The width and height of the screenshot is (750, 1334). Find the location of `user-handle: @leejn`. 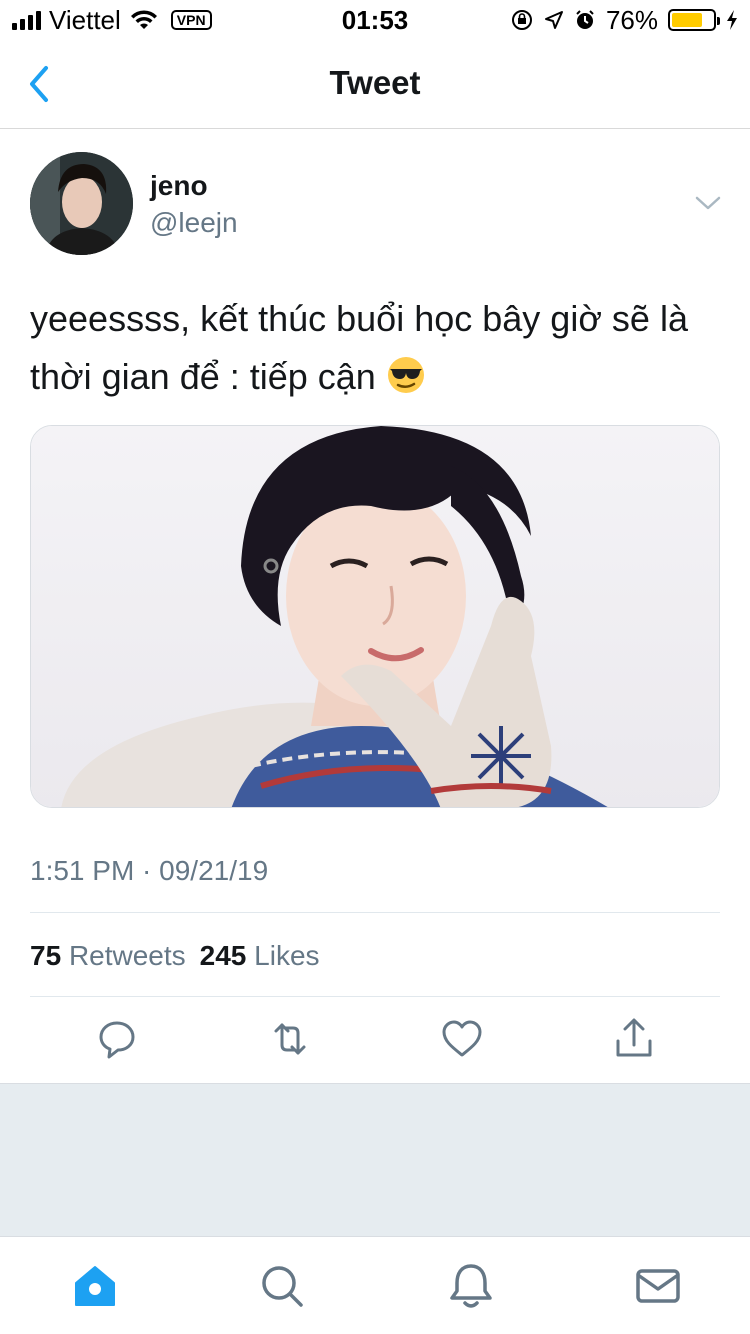

user-handle: @leejn is located at coordinates (194, 223).